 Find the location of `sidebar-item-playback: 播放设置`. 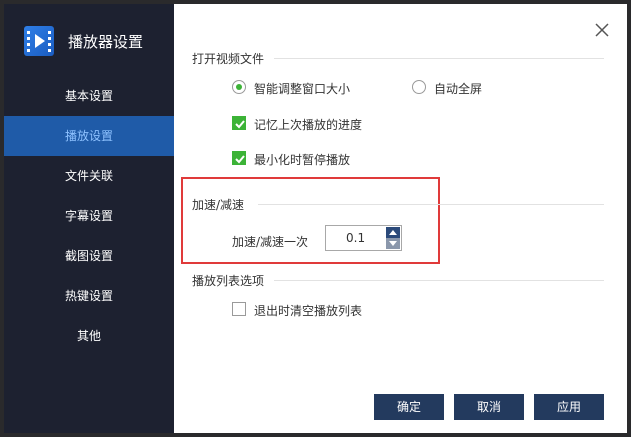

sidebar-item-playback: 播放设置 is located at coordinates (89, 136).